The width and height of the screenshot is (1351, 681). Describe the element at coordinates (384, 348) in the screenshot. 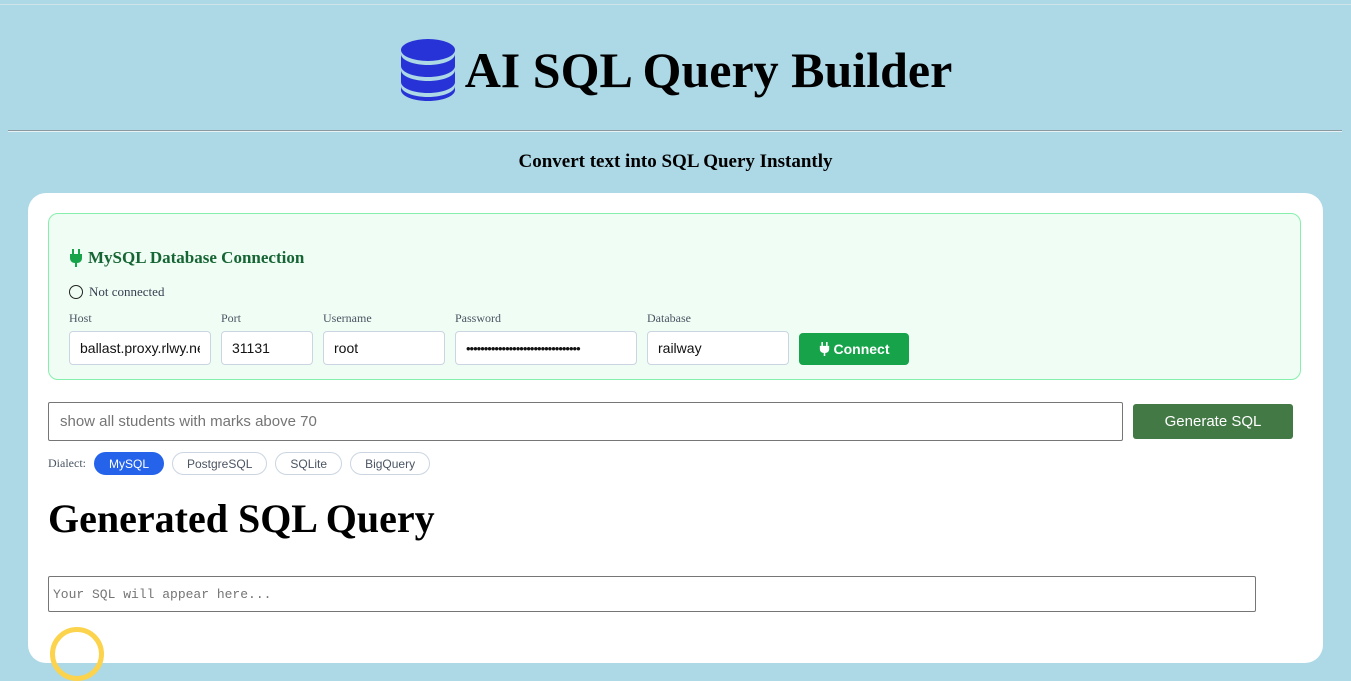

I see `username-input` at that location.